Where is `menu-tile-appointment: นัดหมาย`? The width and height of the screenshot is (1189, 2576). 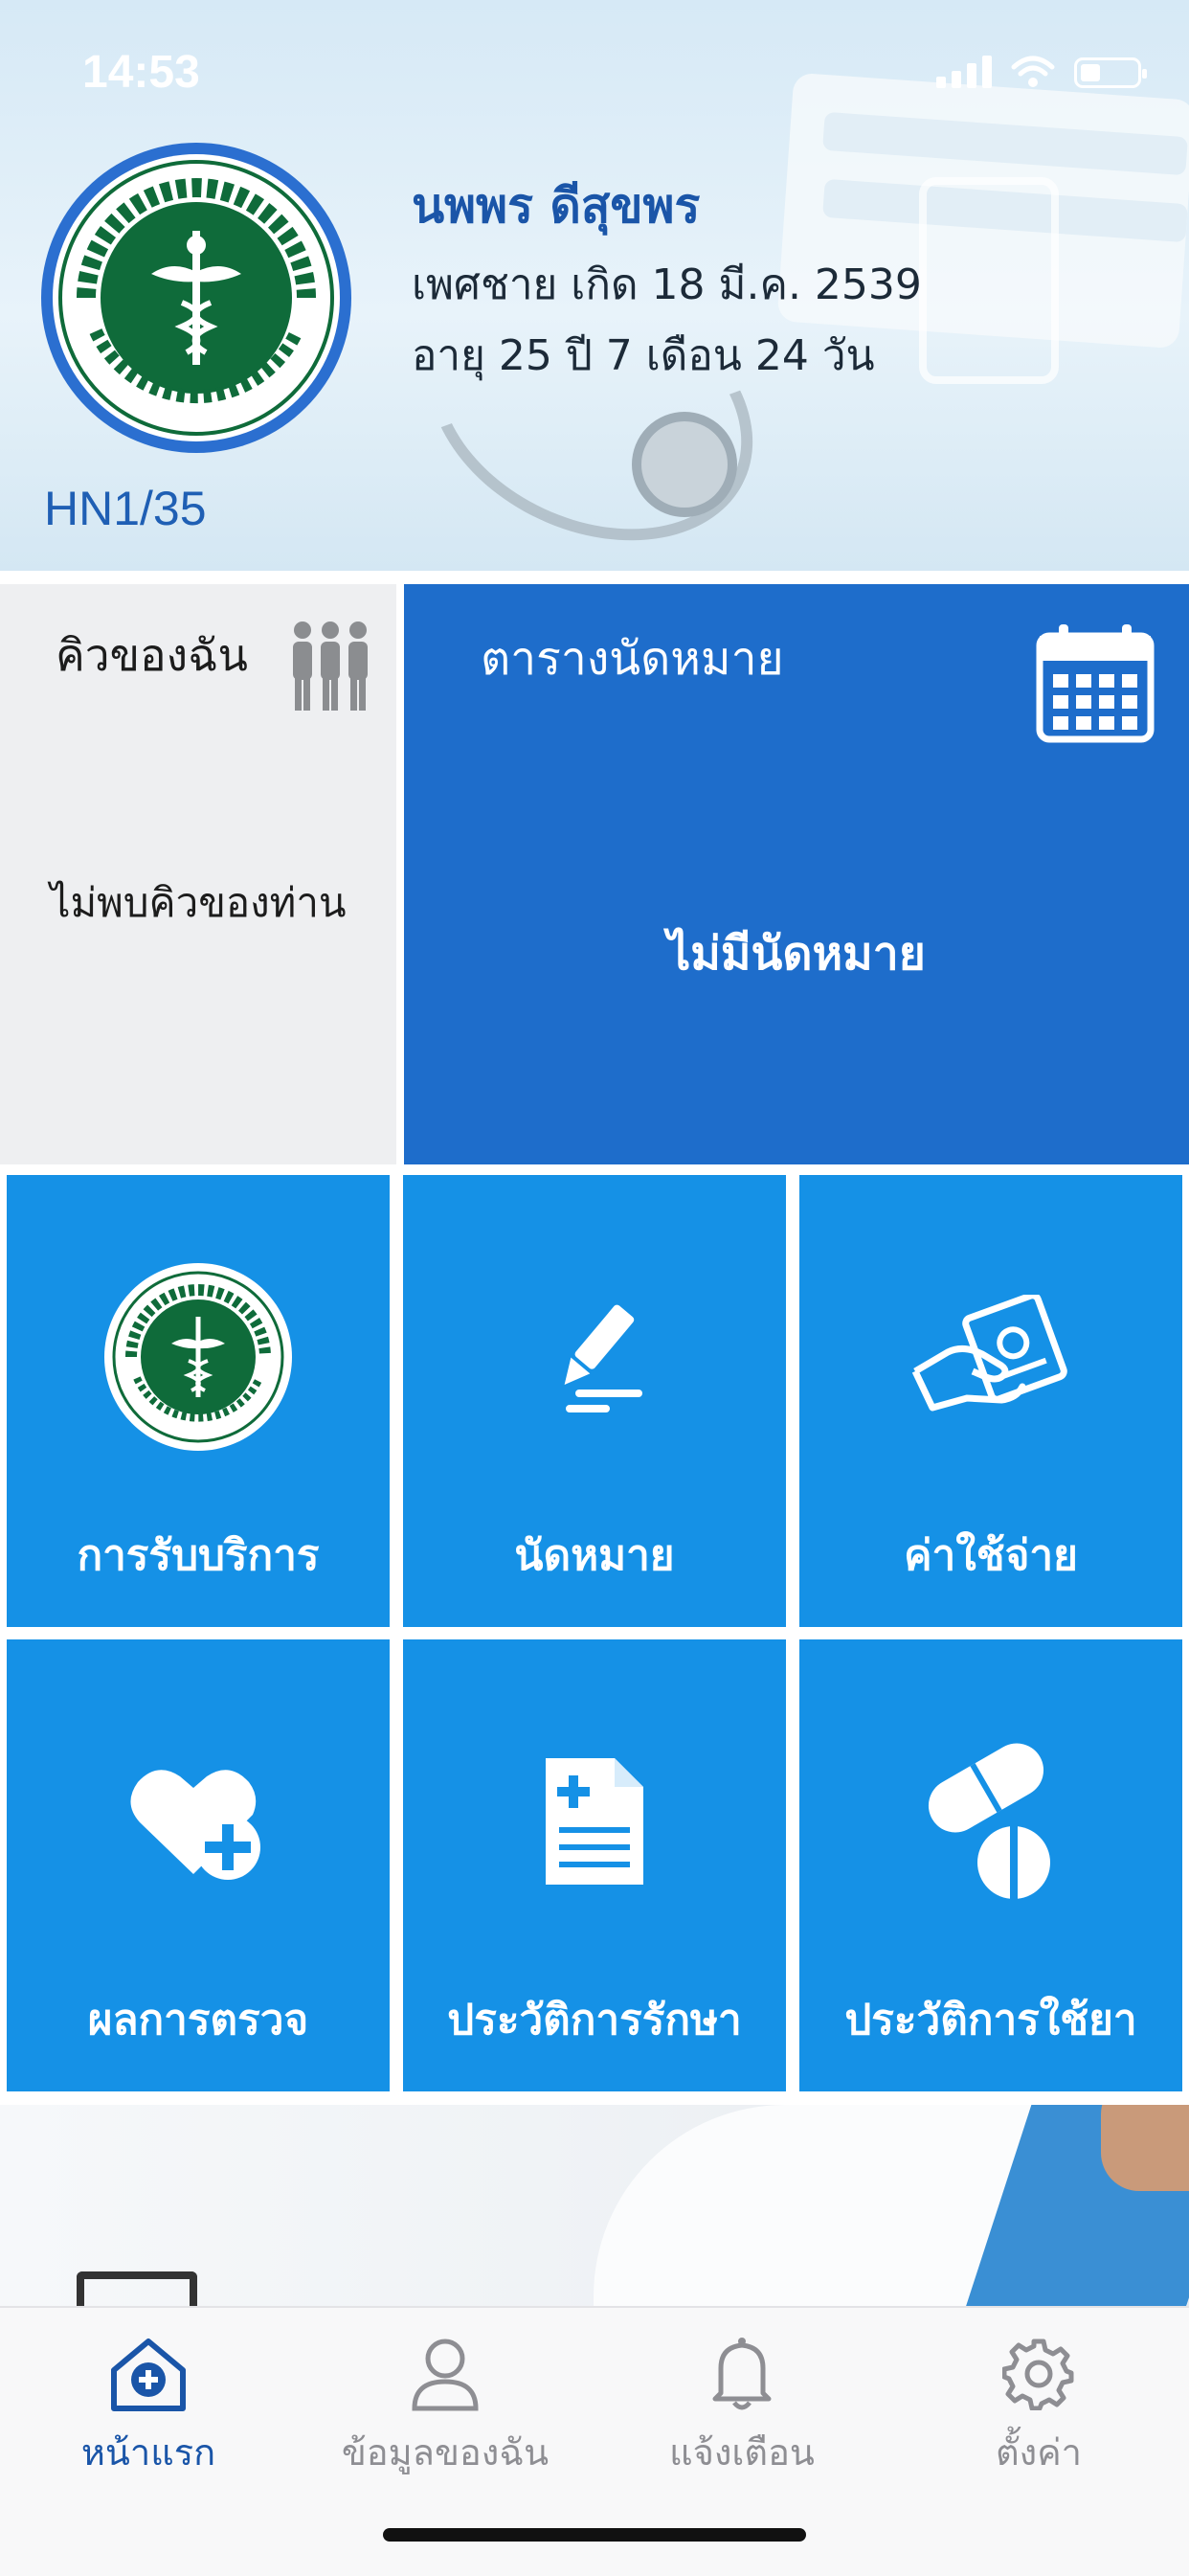
menu-tile-appointment: นัดหมาย is located at coordinates (594, 1401).